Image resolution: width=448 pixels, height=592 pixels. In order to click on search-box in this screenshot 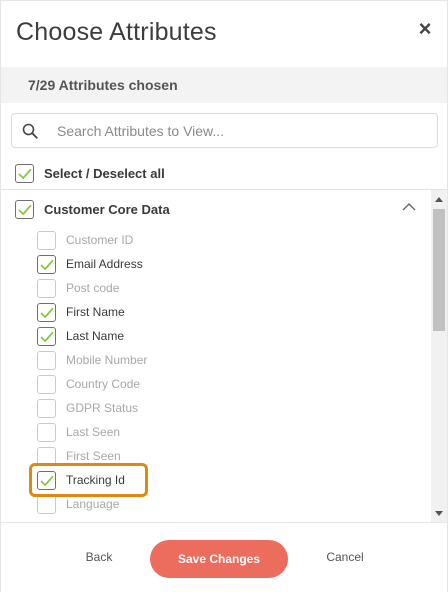, I will do `click(224, 130)`.